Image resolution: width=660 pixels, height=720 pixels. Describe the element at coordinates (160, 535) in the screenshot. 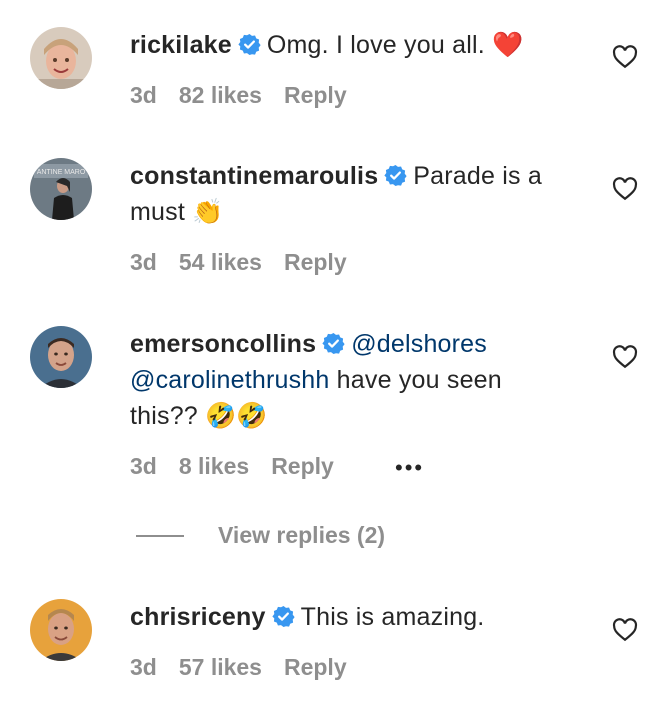

I see `divider-line` at that location.